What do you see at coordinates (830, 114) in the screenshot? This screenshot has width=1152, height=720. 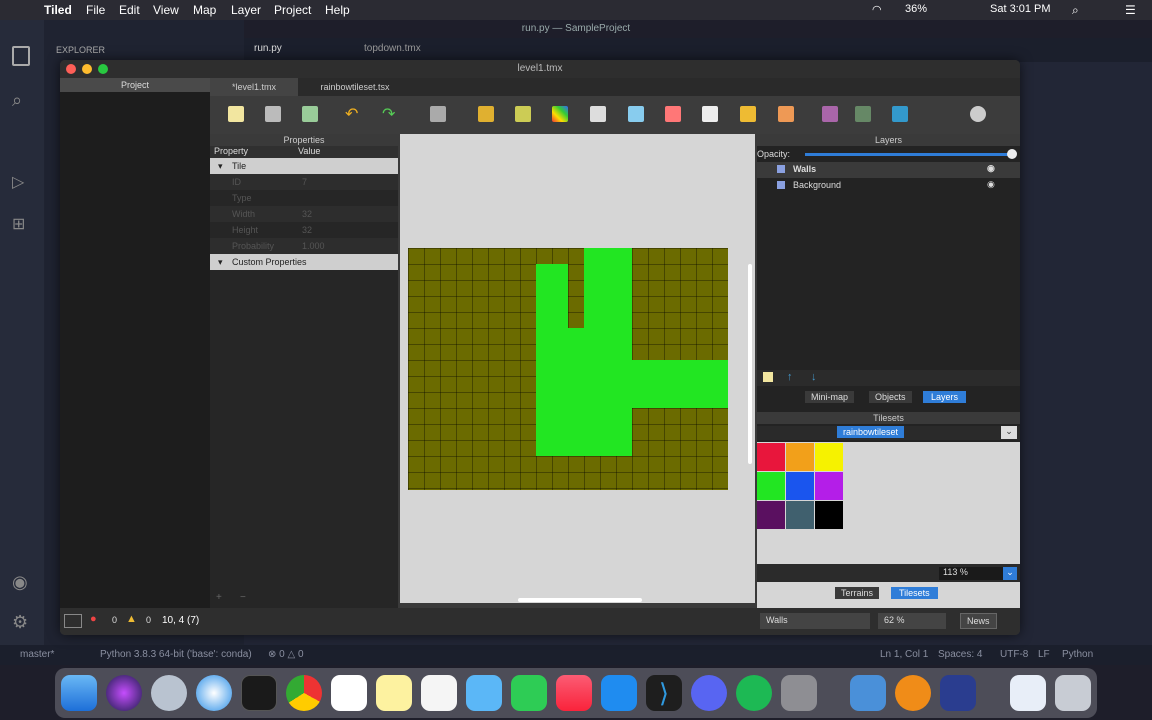 I see `object-select-icon` at bounding box center [830, 114].